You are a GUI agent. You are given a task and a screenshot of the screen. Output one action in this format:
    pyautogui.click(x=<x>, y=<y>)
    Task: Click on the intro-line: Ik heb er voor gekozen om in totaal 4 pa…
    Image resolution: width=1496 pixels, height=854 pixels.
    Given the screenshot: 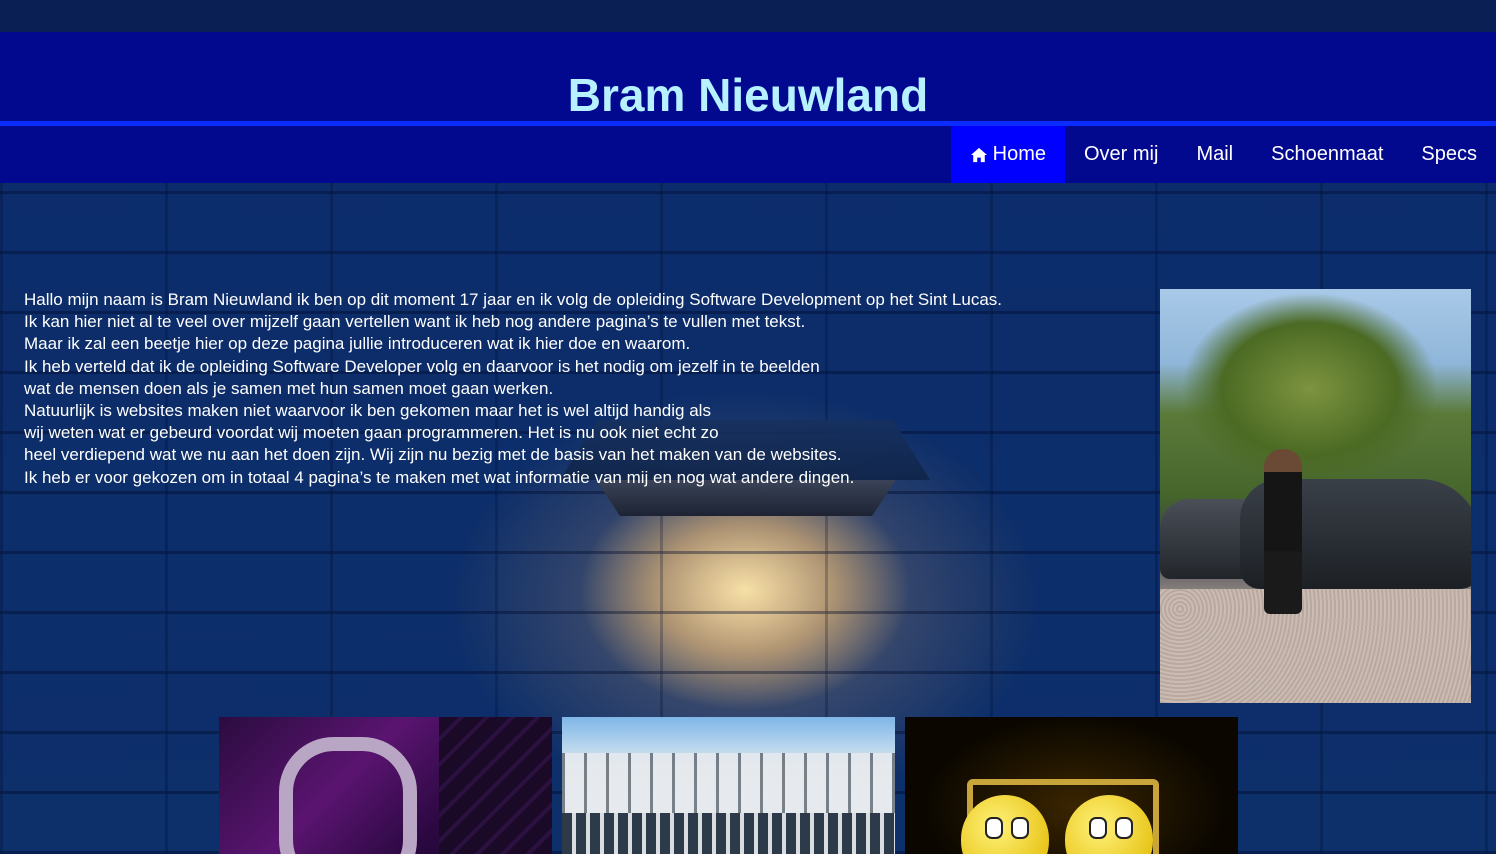 What is the action you would take?
    pyautogui.click(x=439, y=477)
    